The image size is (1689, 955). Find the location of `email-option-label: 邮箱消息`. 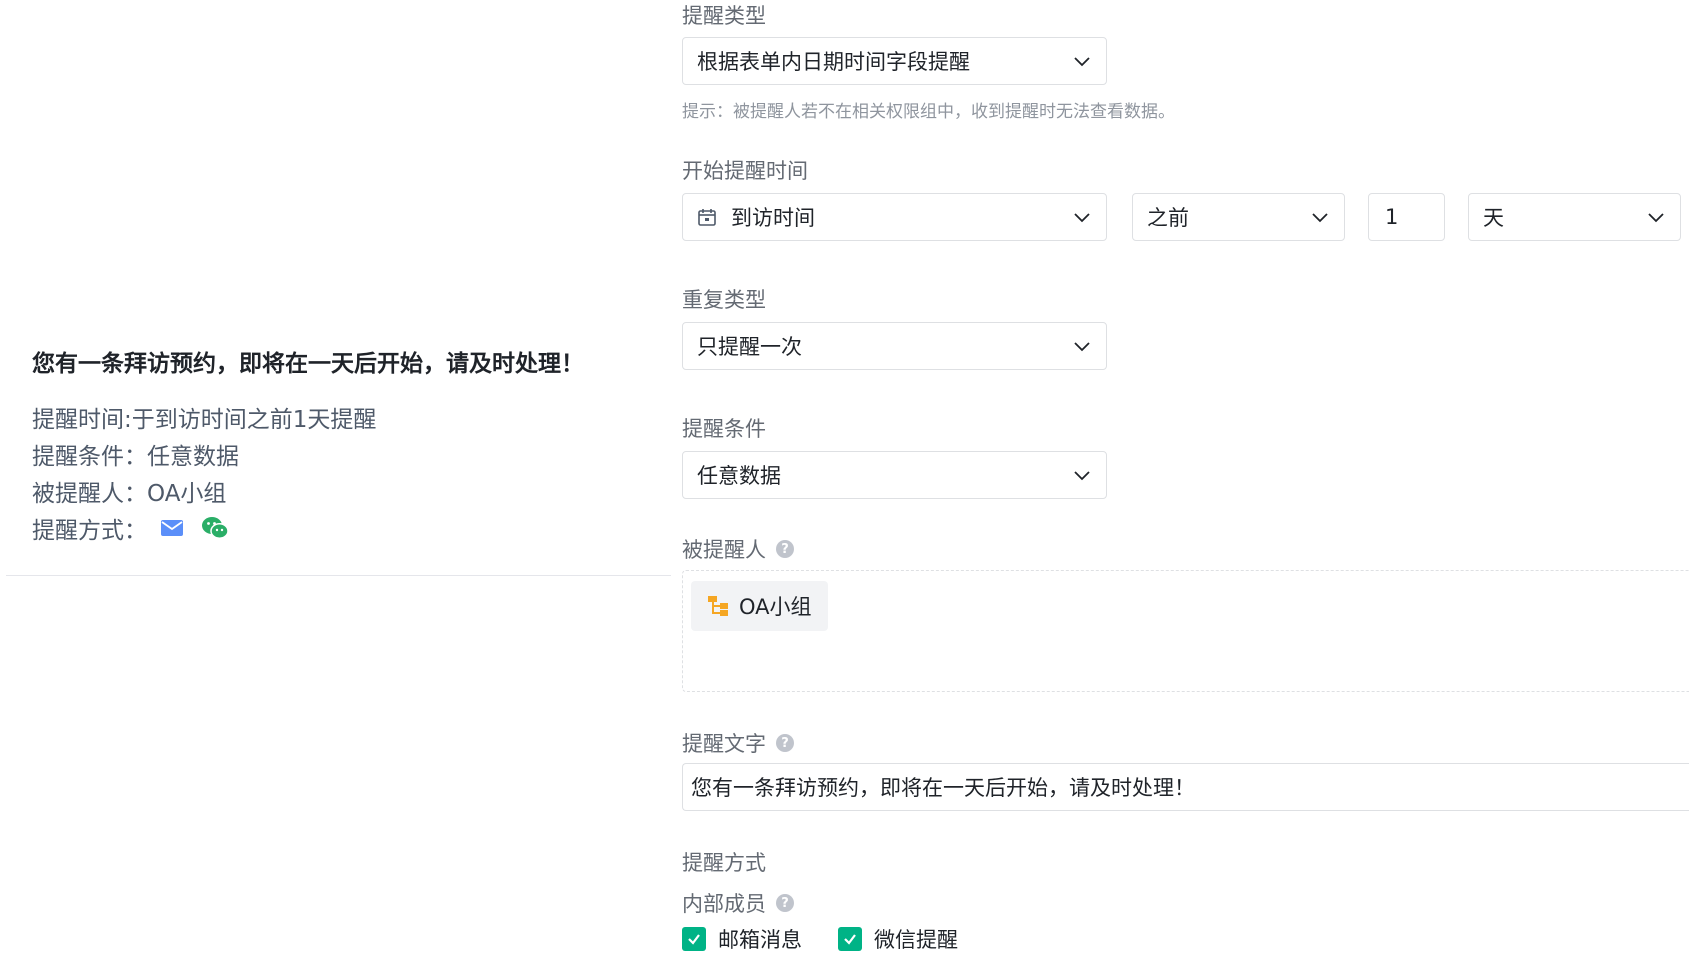

email-option-label: 邮箱消息 is located at coordinates (760, 940).